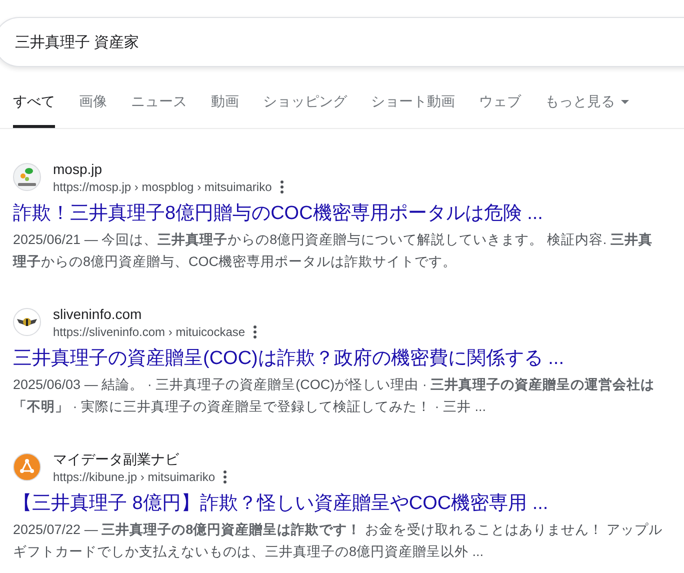 The width and height of the screenshot is (684, 573). I want to click on site-name: マイデータ副業ナビ, so click(116, 459).